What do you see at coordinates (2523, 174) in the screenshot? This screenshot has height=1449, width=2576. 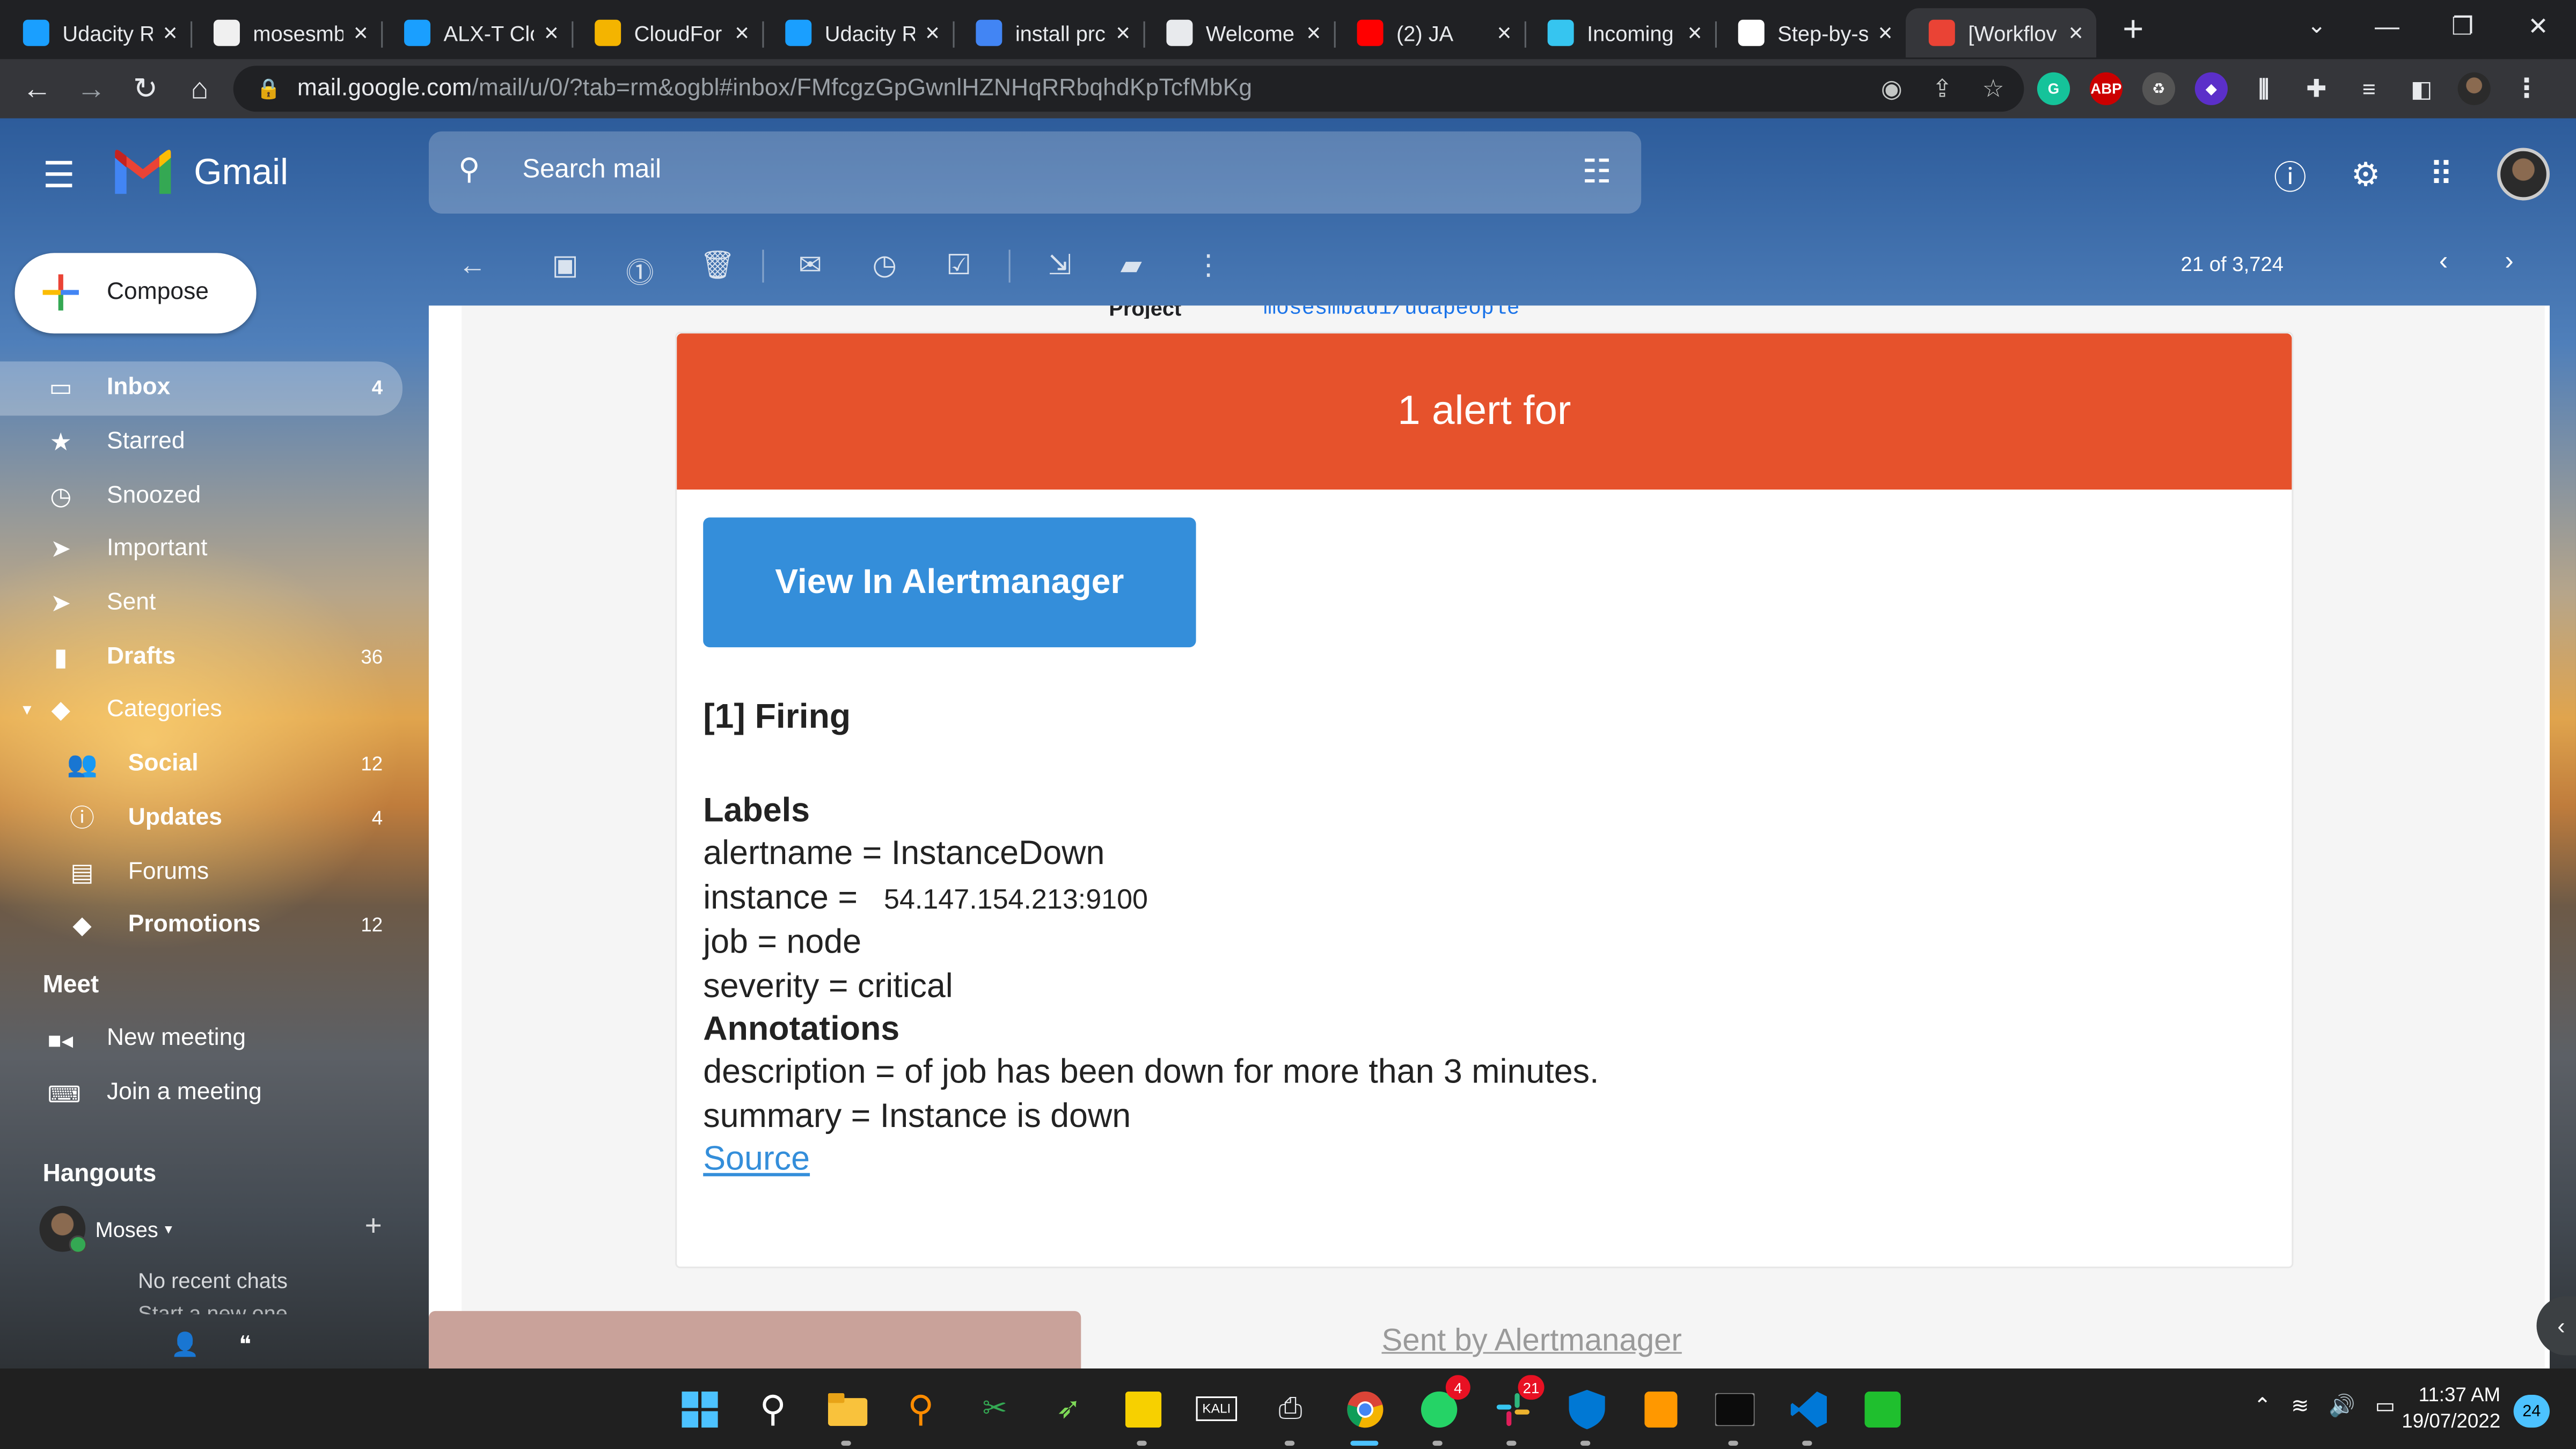 I see `account-avatar` at bounding box center [2523, 174].